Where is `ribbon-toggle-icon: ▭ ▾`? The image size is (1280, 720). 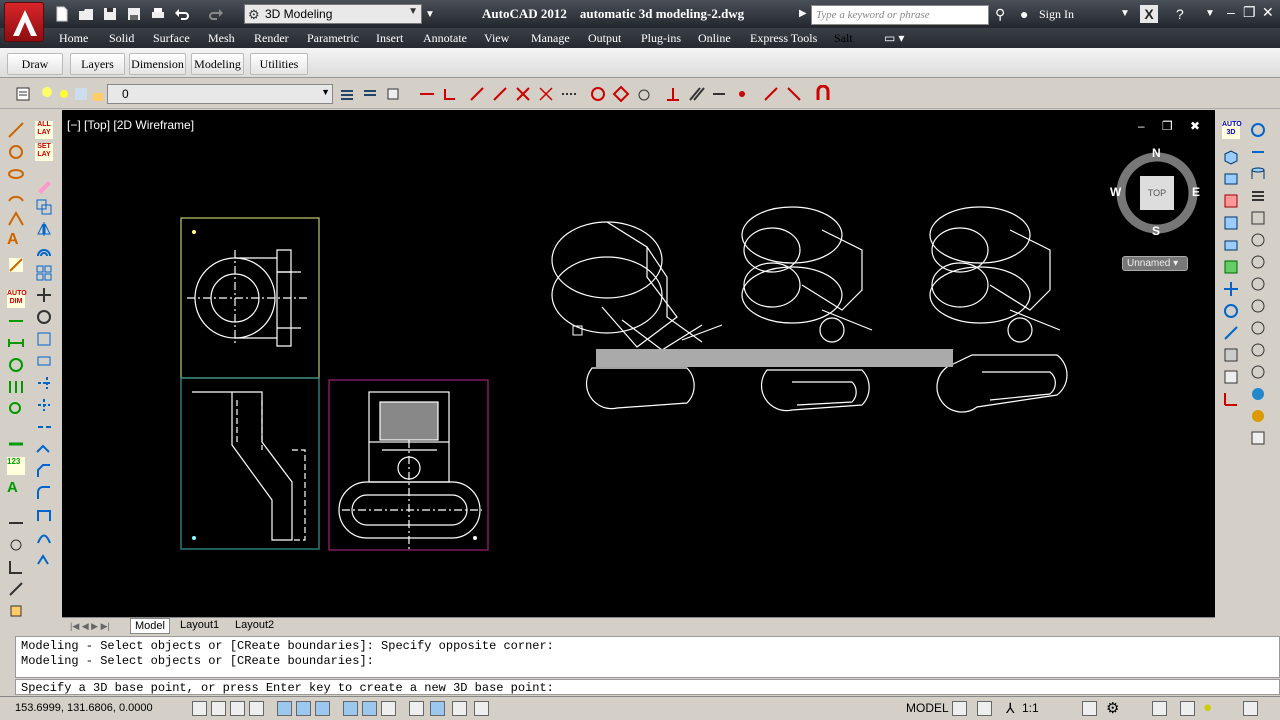 ribbon-toggle-icon: ▭ ▾ is located at coordinates (894, 38).